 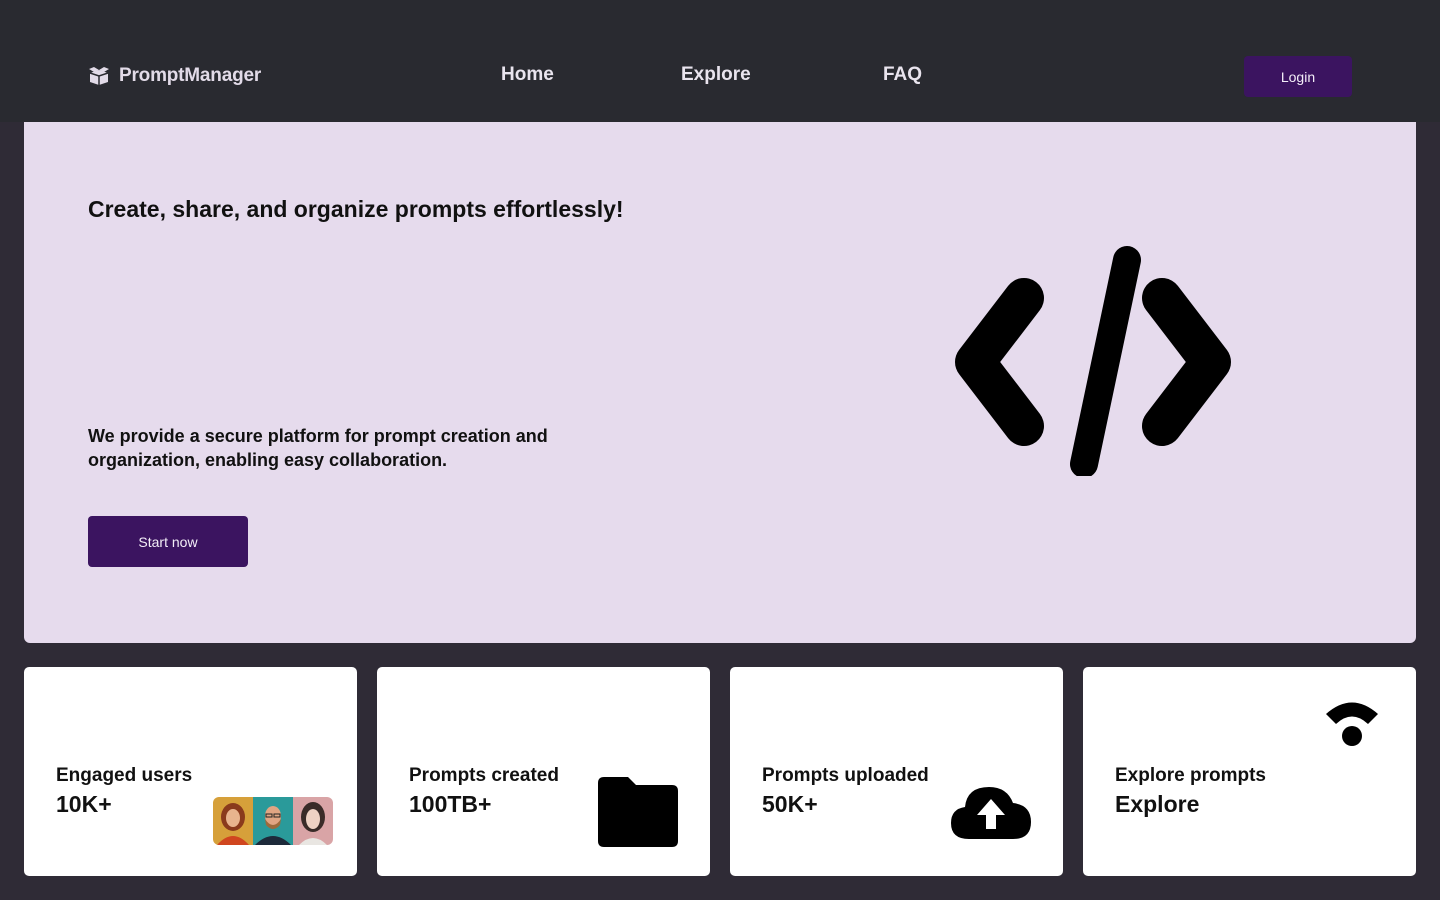 I want to click on brand-name: PromptManager, so click(x=190, y=75).